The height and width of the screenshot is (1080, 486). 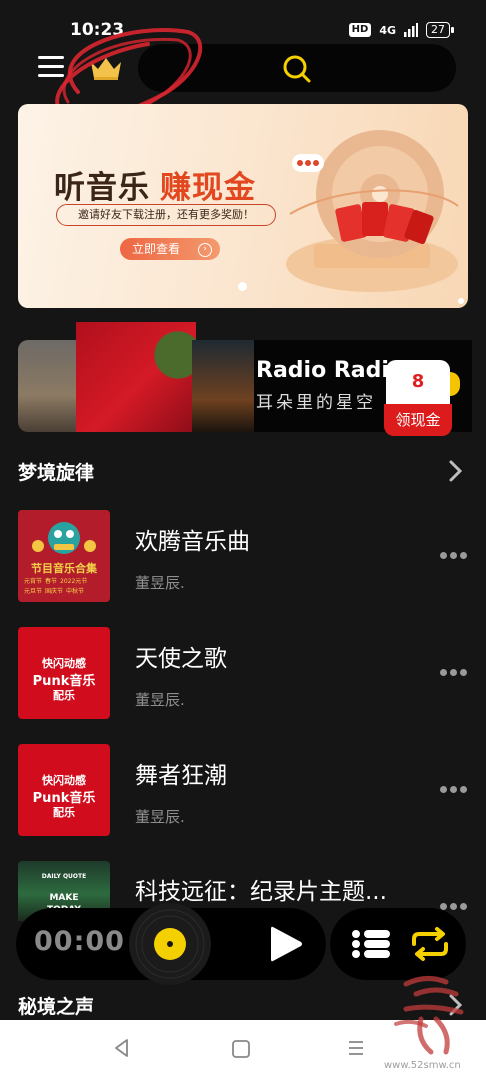 I want to click on vinyl-gift-illustration, so click(x=372, y=211).